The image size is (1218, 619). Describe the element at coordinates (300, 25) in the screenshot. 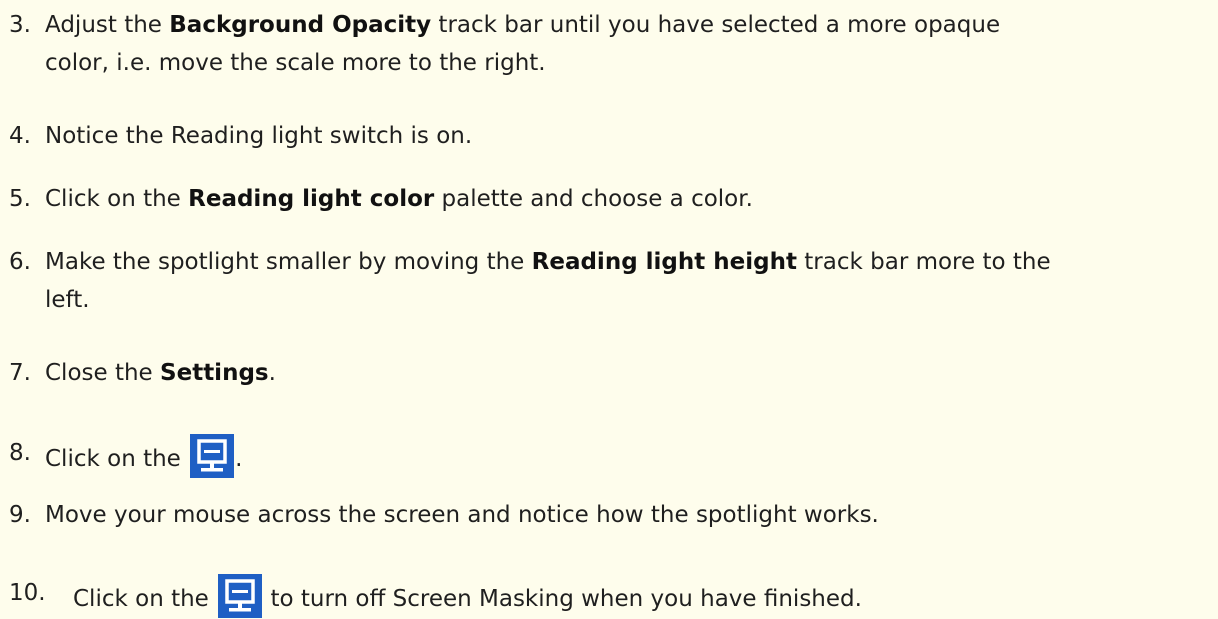

I see `background-opacity-label: Background Opacity` at that location.